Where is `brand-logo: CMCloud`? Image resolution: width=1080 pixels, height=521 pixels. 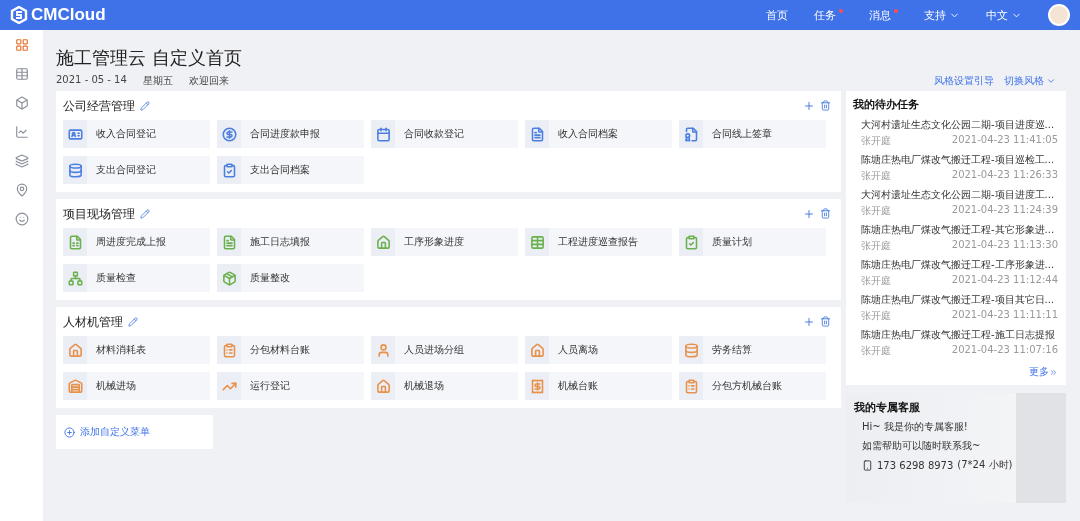
brand-logo: CMCloud is located at coordinates (58, 15).